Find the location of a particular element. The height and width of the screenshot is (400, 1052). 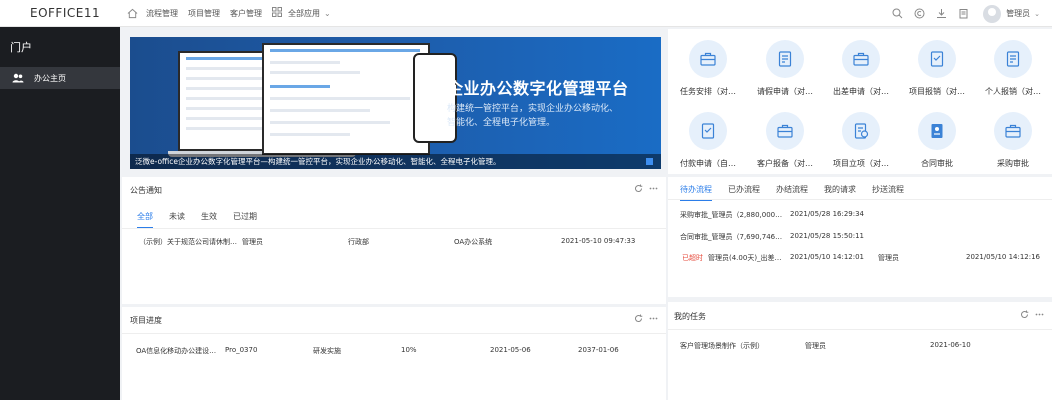

tab-all: 全部 is located at coordinates (145, 219).